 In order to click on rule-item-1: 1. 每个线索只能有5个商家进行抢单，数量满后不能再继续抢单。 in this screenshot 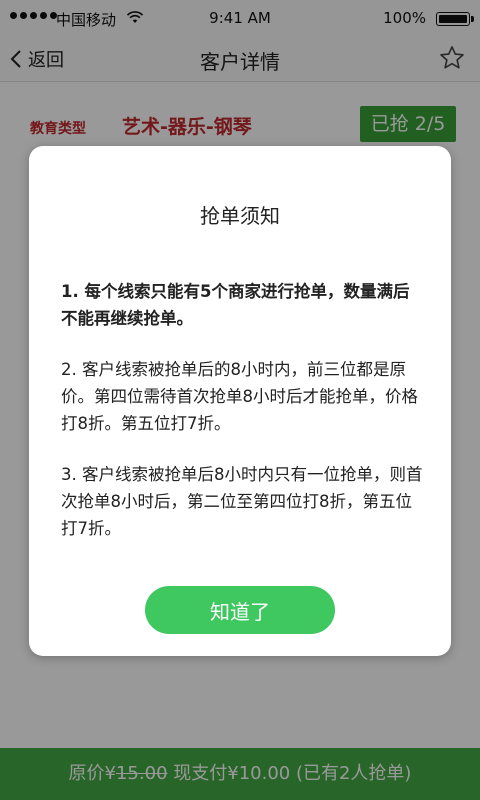, I will do `click(235, 305)`.